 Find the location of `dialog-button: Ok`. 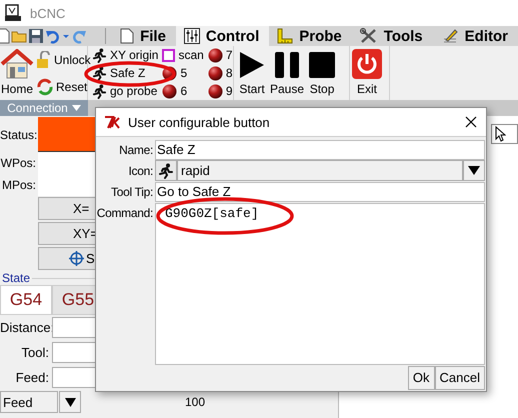

dialog-button: Ok is located at coordinates (421, 378).